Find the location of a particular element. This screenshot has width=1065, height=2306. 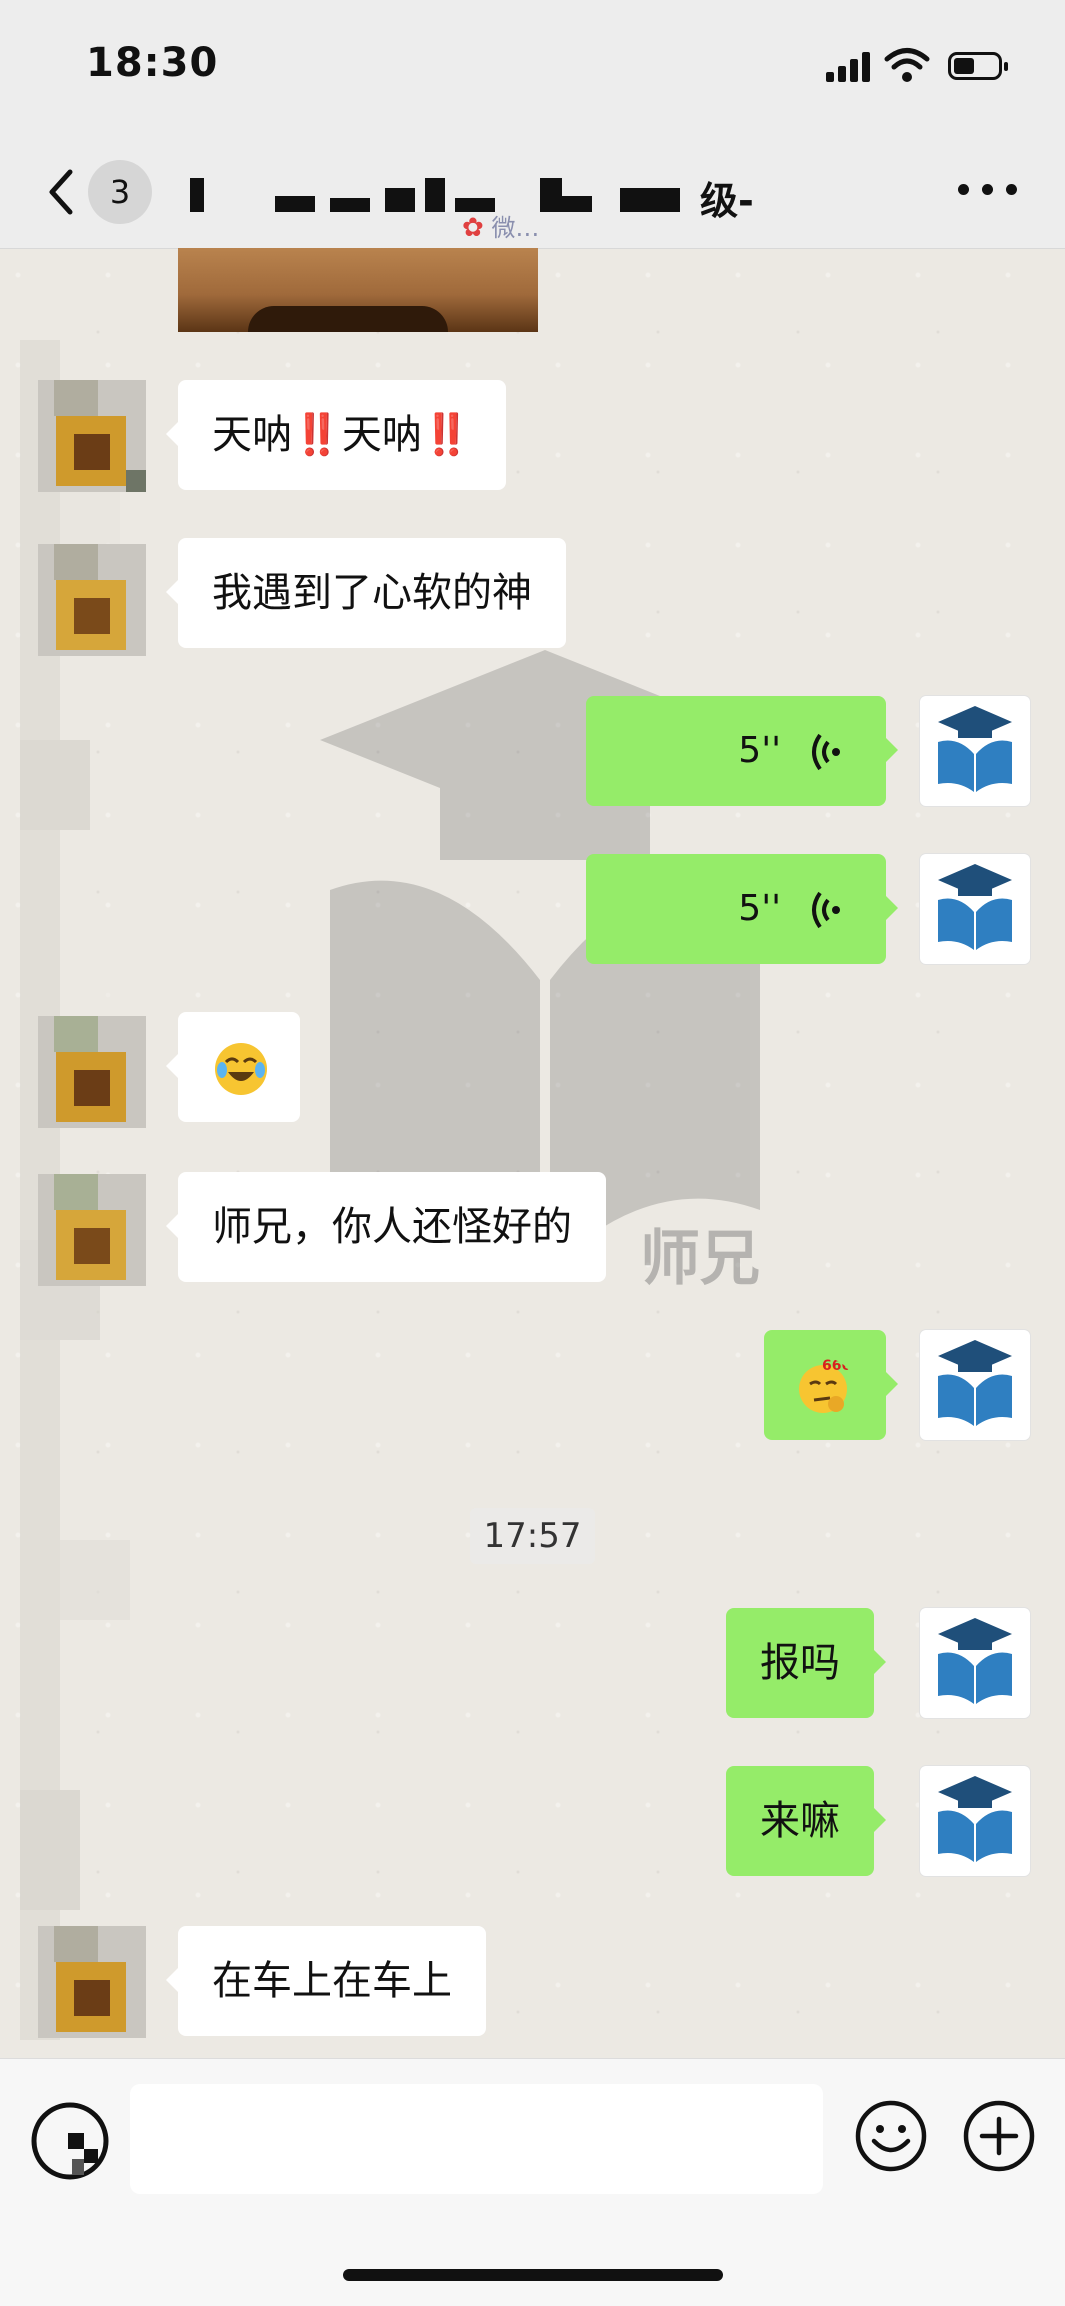

message-text: 报吗 is located at coordinates (800, 1663).